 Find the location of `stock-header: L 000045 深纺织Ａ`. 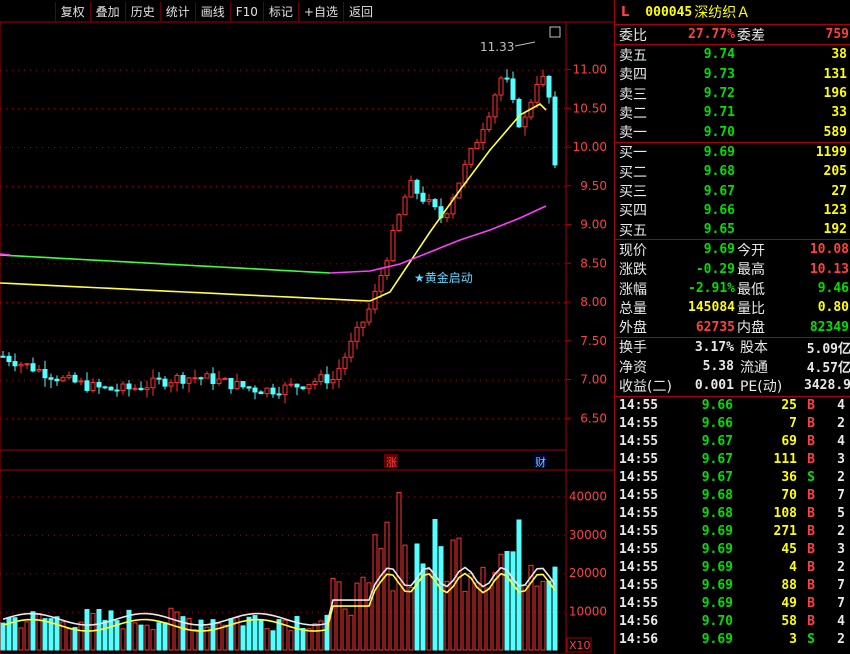

stock-header: L 000045 深纺织Ａ is located at coordinates (732, 12).